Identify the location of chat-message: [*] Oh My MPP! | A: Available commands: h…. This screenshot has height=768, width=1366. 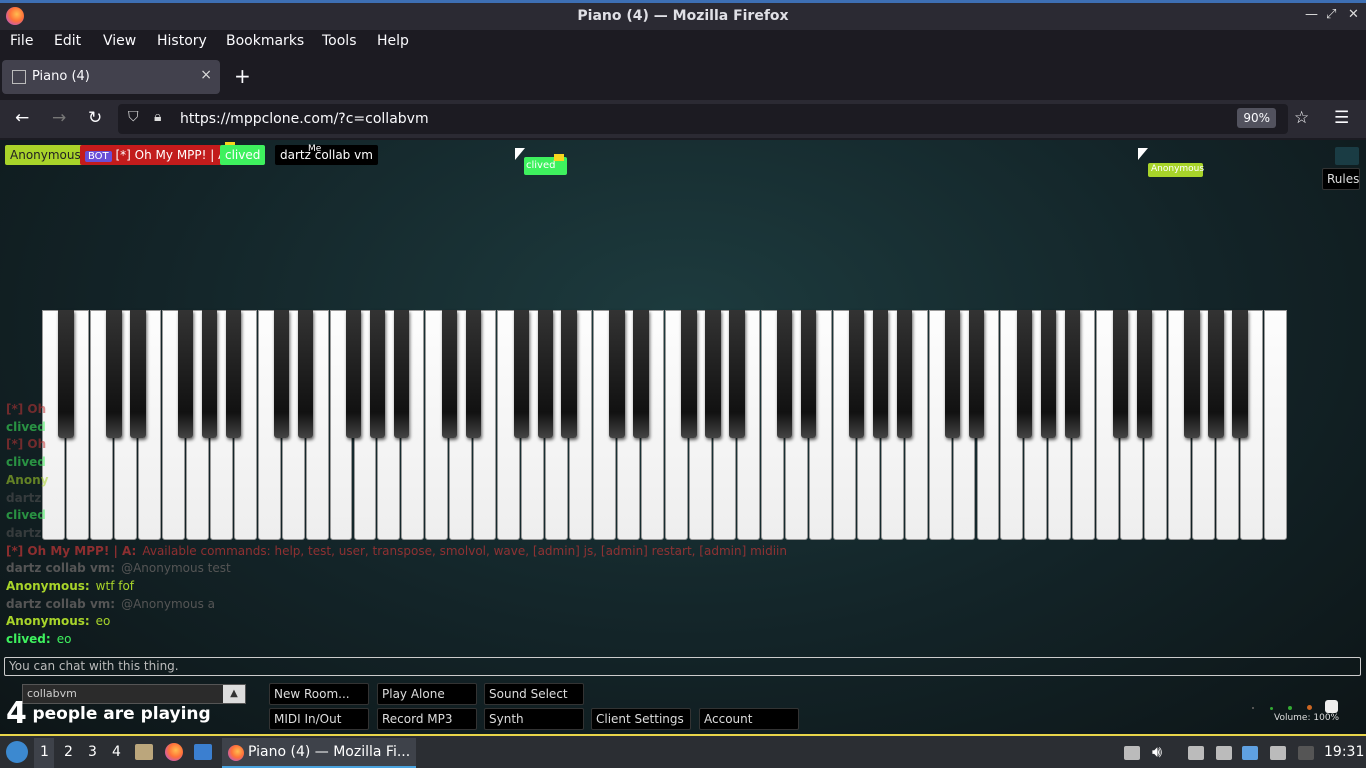
(396, 551).